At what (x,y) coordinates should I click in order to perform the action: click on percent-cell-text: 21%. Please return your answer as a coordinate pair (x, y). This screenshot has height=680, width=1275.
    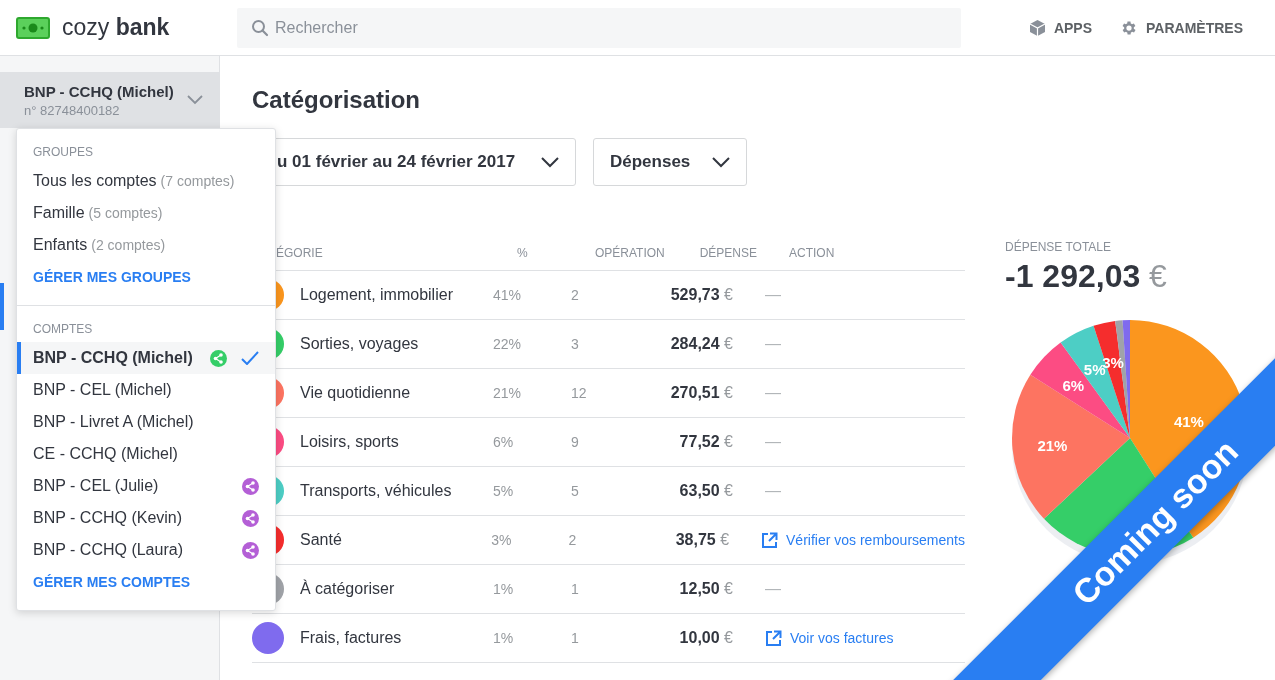
    Looking at the image, I should click on (508, 393).